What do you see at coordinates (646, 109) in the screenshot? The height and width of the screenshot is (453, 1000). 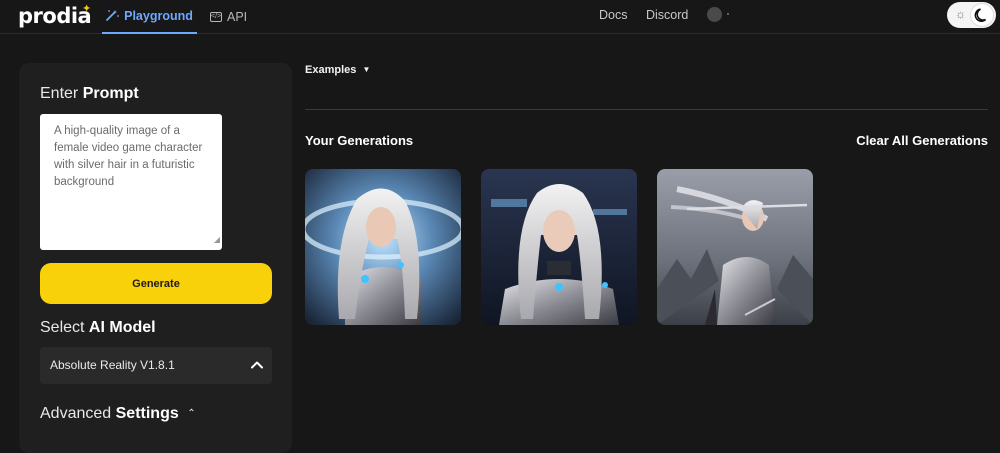 I see `divider` at bounding box center [646, 109].